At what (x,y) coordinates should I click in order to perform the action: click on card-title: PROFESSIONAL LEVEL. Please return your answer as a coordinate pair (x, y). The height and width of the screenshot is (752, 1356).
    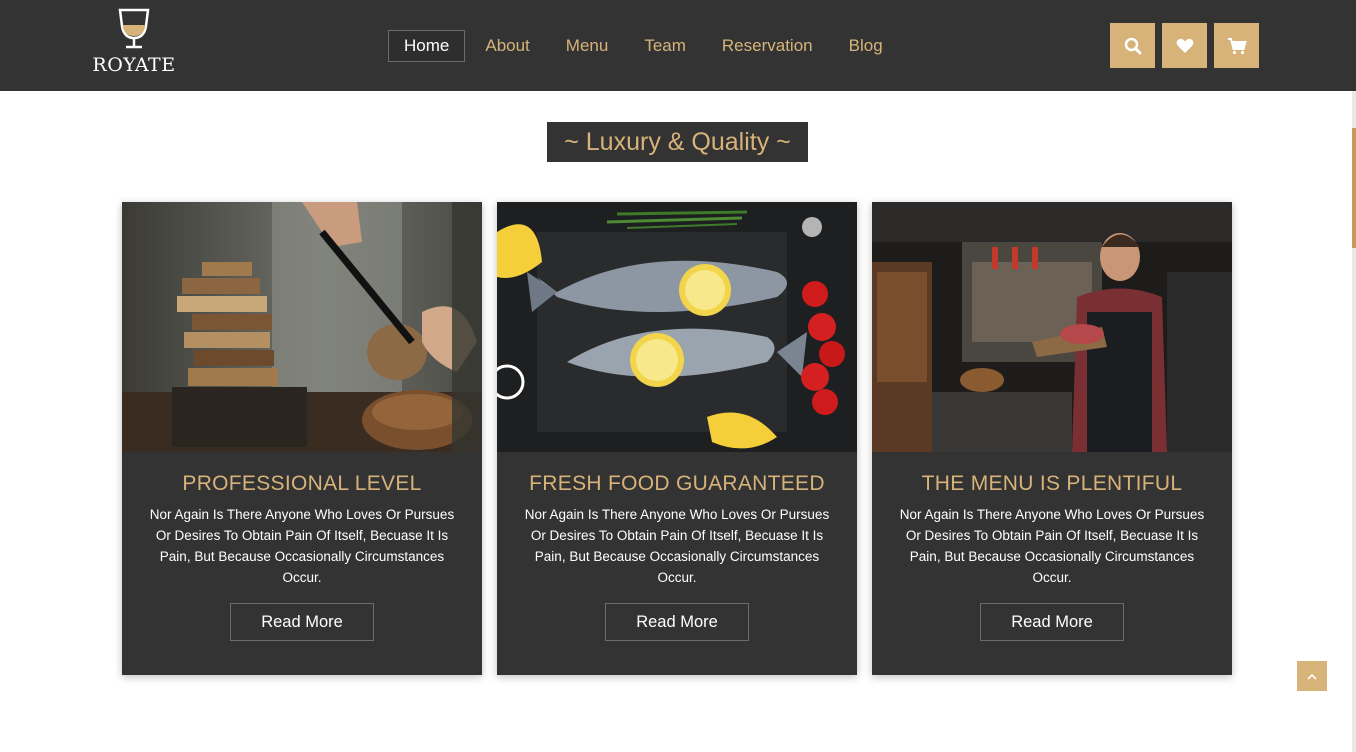
    Looking at the image, I should click on (302, 483).